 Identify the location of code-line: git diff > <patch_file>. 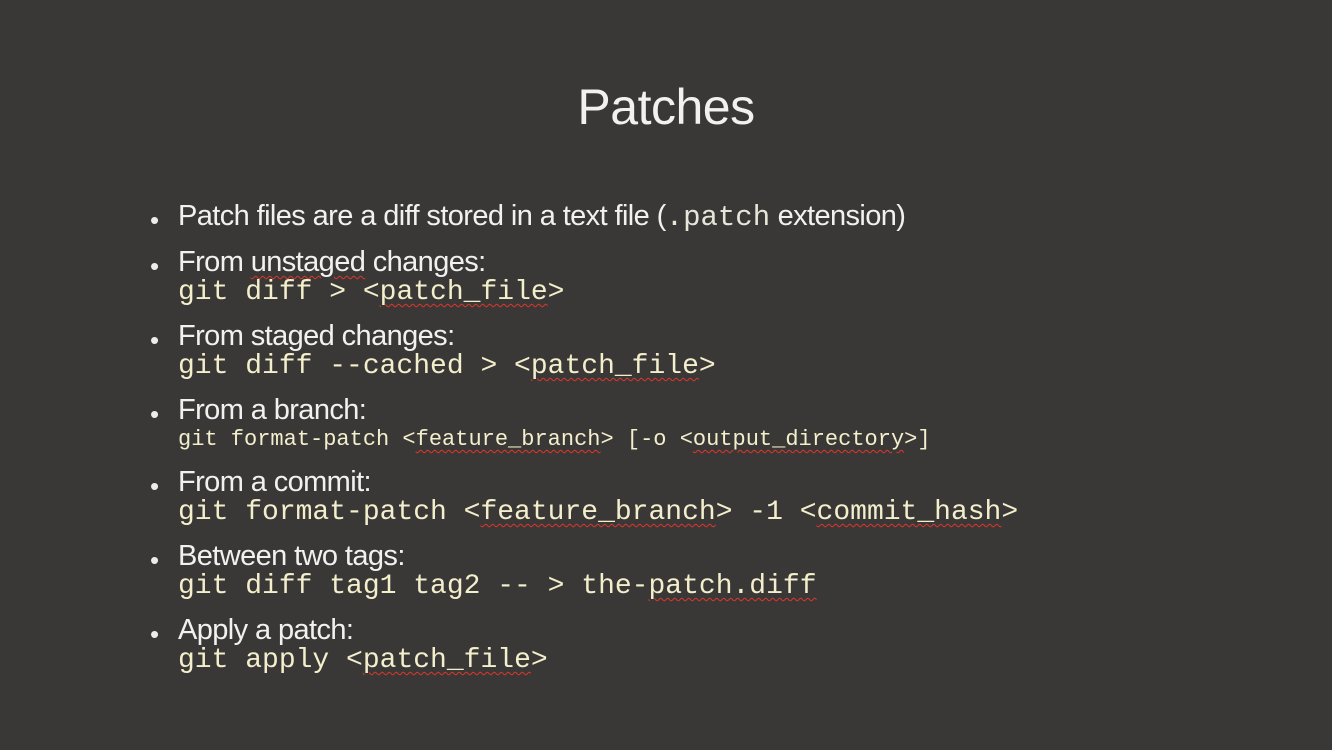
(744, 293).